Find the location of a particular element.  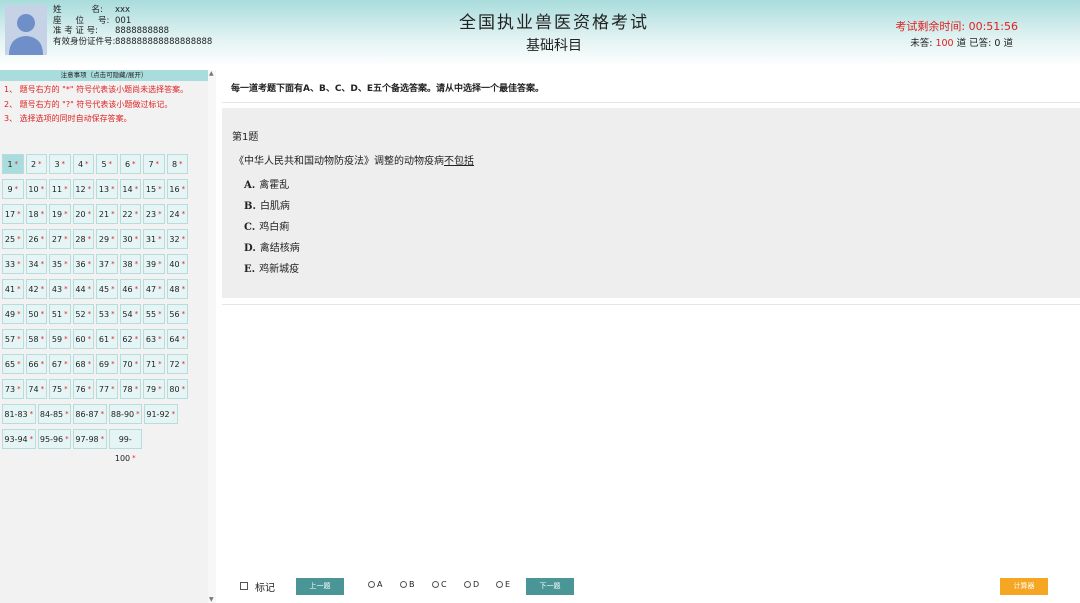

question-nav-item: 59 * is located at coordinates (60, 339).